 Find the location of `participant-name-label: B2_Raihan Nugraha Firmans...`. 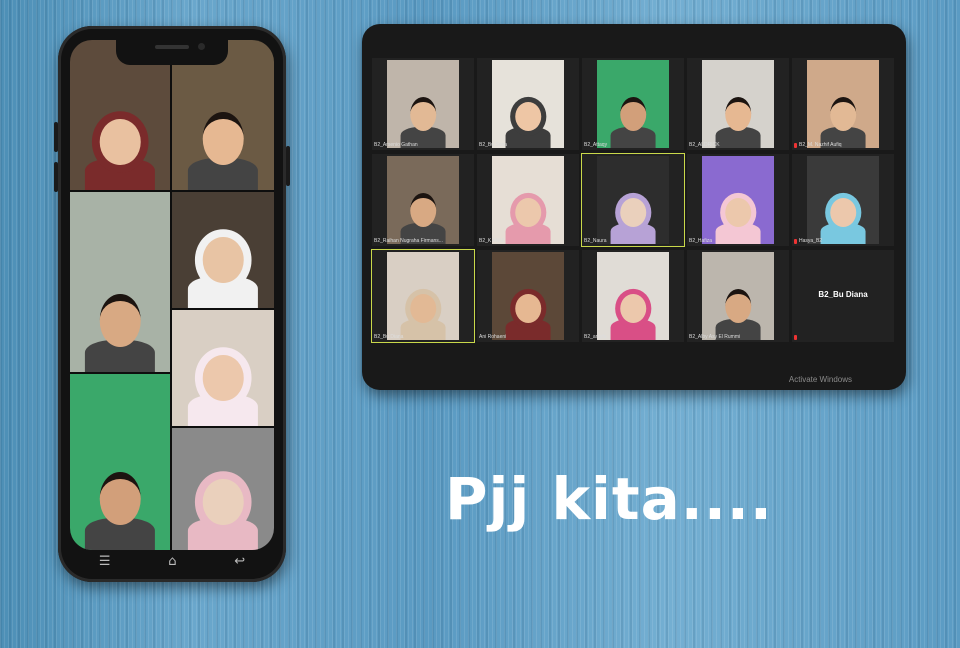

participant-name-label: B2_Raihan Nugraha Firmans... is located at coordinates (408, 241).